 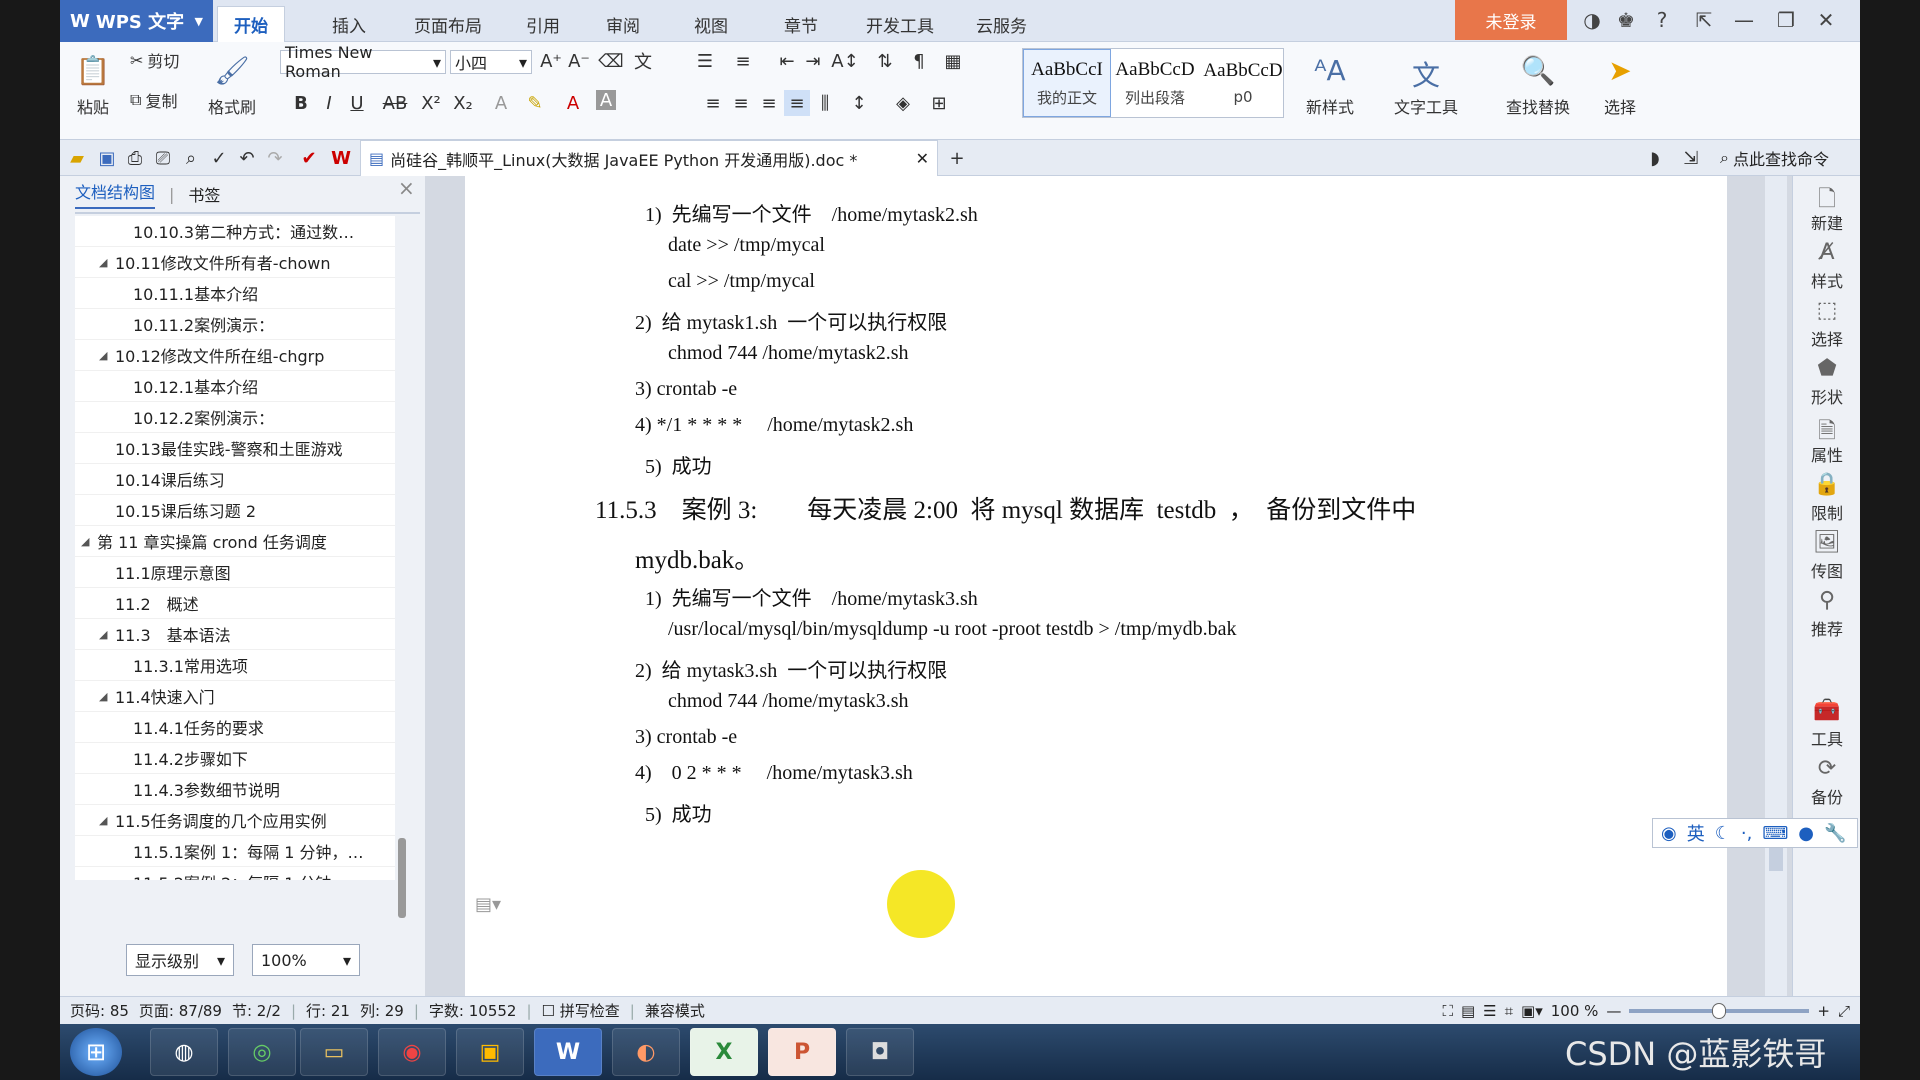 I want to click on grow-font-icon: A⁺, so click(x=551, y=61).